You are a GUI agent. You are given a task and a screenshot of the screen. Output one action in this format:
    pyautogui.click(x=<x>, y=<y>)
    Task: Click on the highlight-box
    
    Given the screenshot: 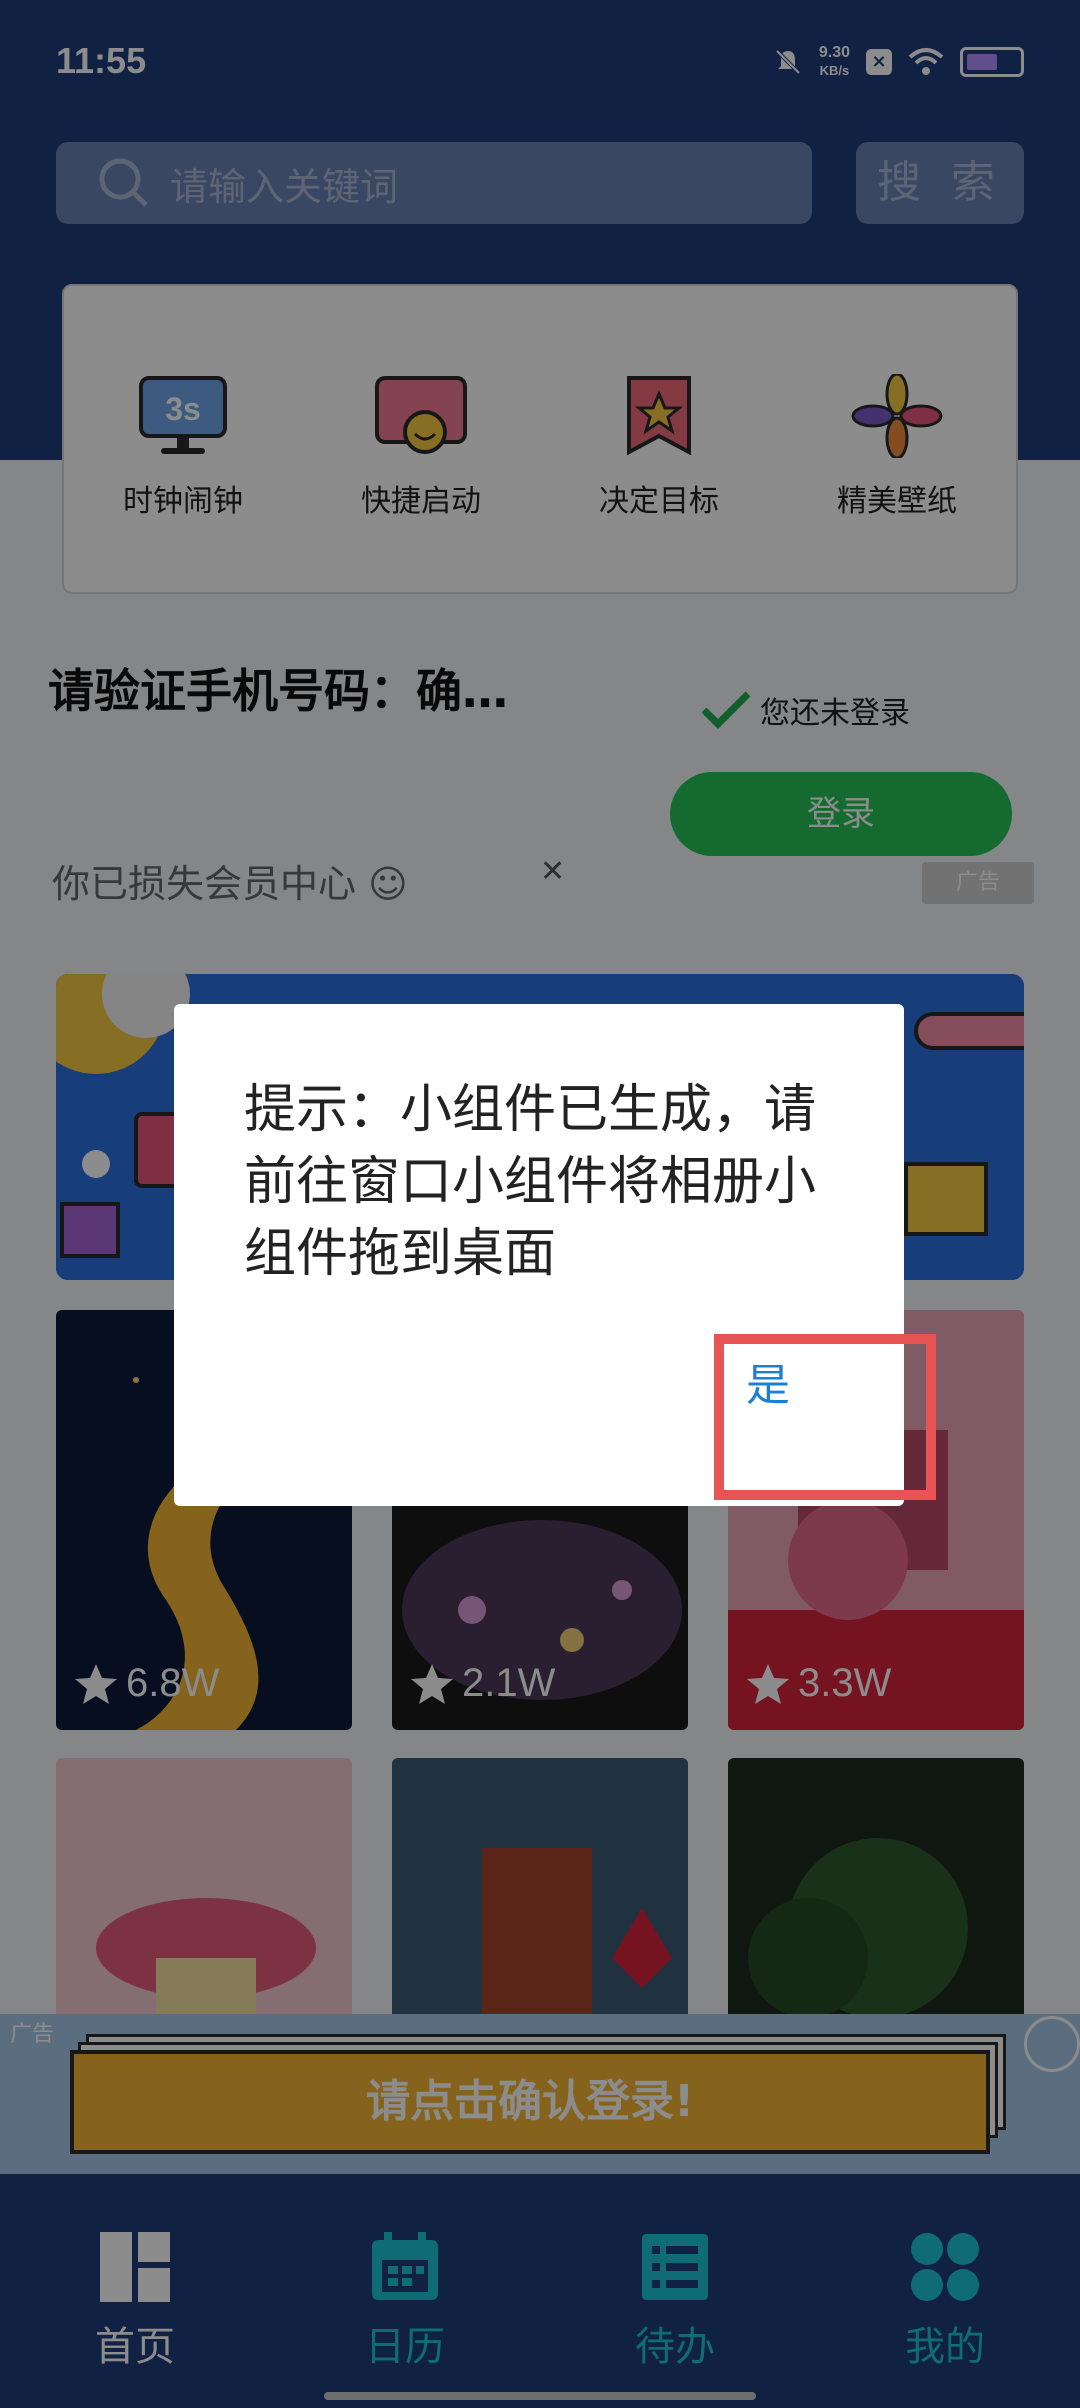 What is the action you would take?
    pyautogui.click(x=825, y=1417)
    